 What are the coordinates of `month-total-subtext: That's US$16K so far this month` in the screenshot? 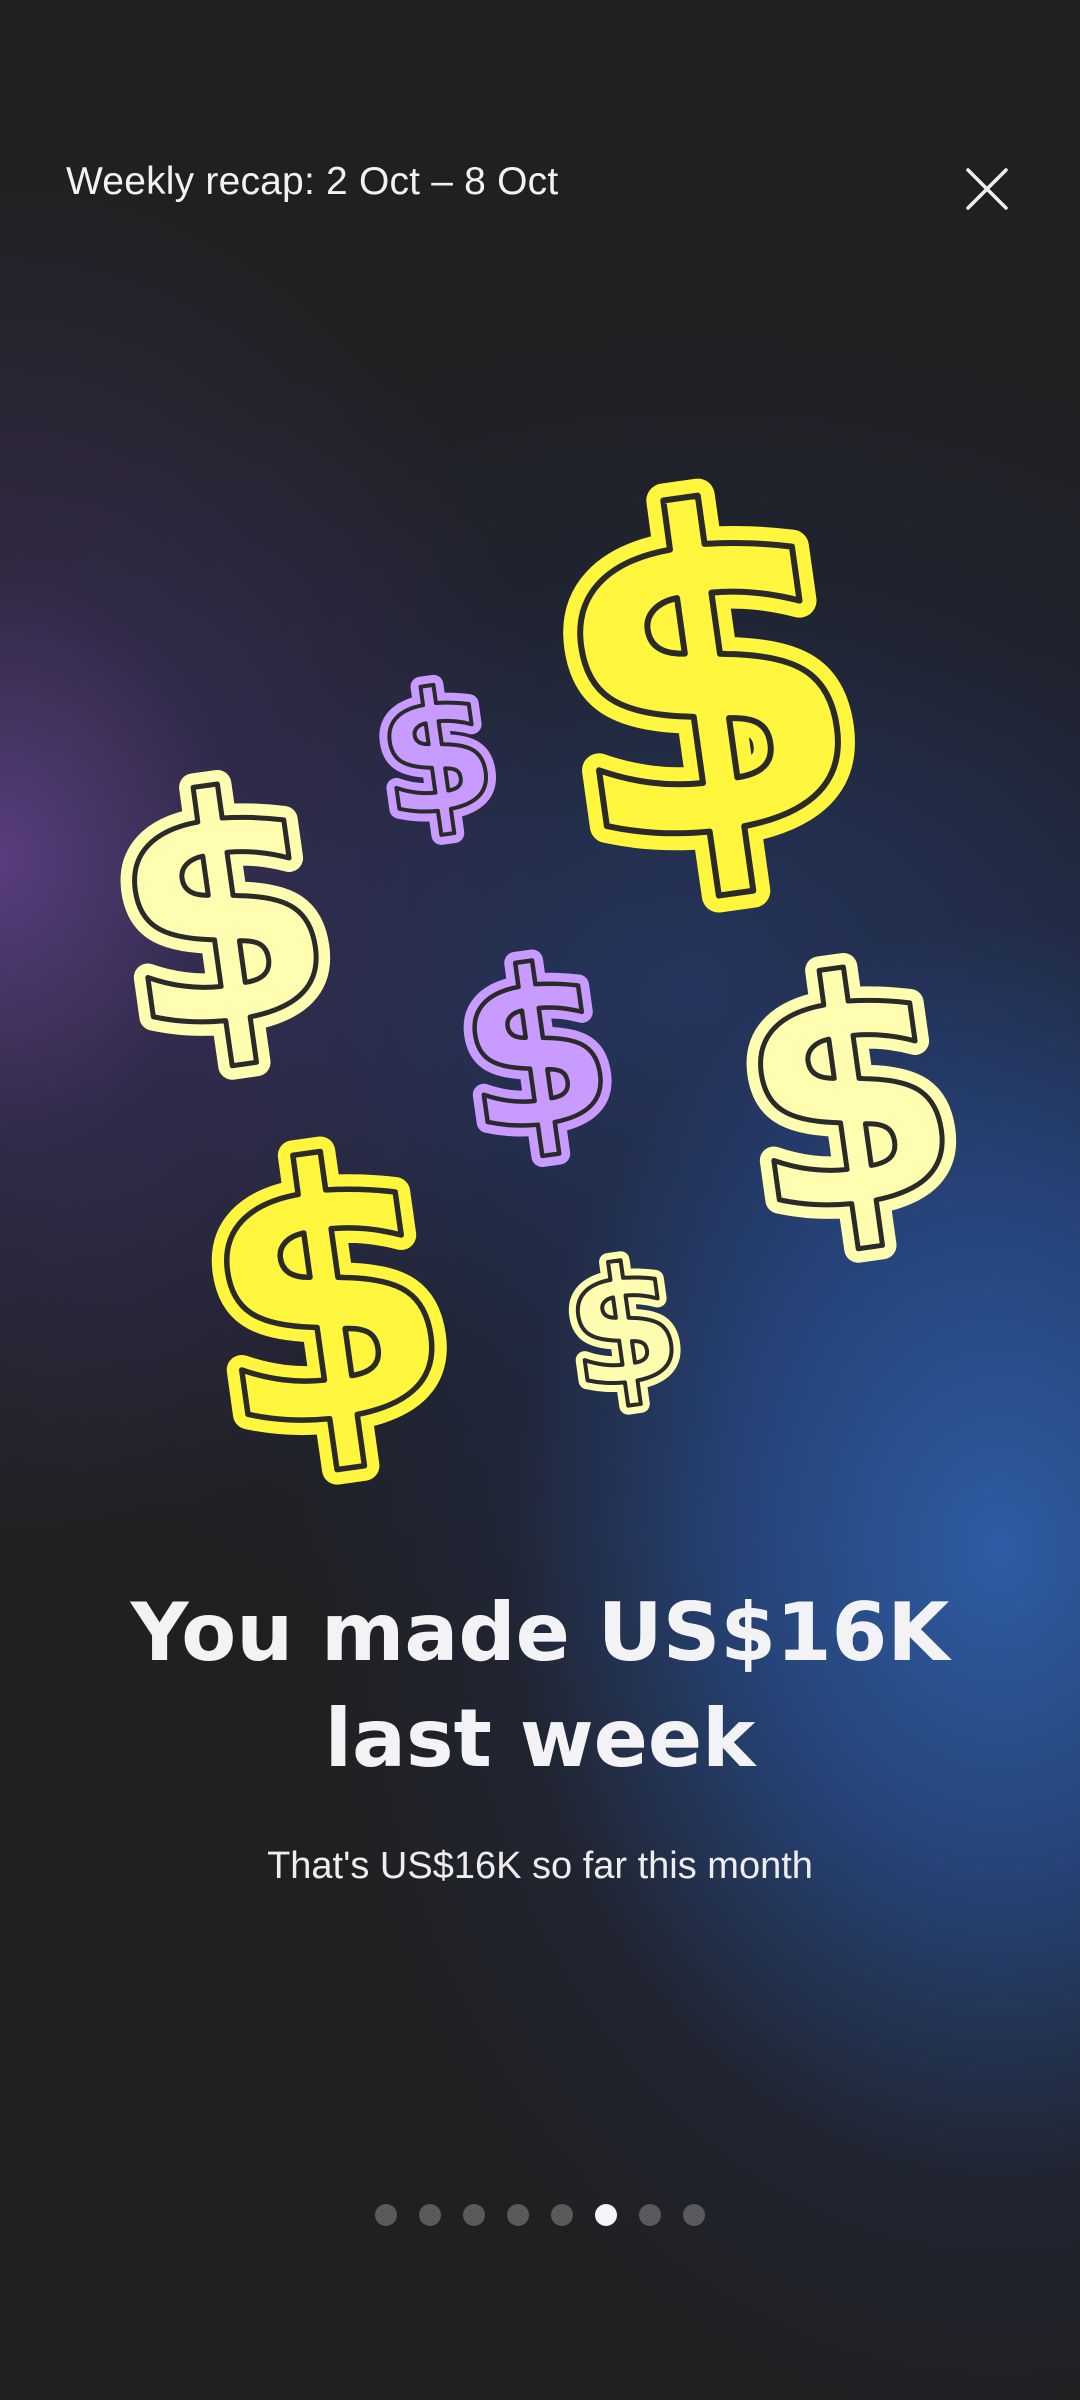 It's located at (540, 1866).